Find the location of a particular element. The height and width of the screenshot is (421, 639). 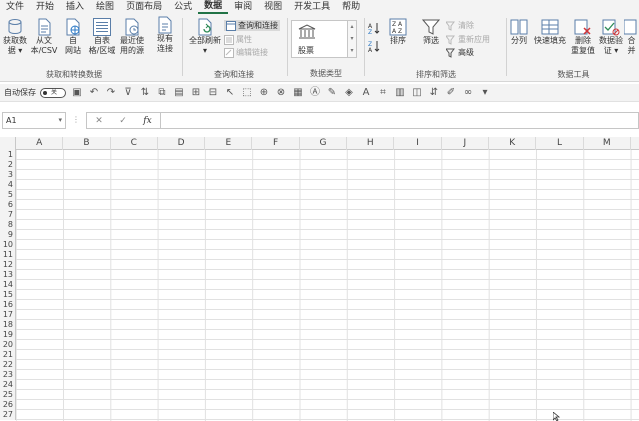

camera-icon: ◫ is located at coordinates (417, 93).